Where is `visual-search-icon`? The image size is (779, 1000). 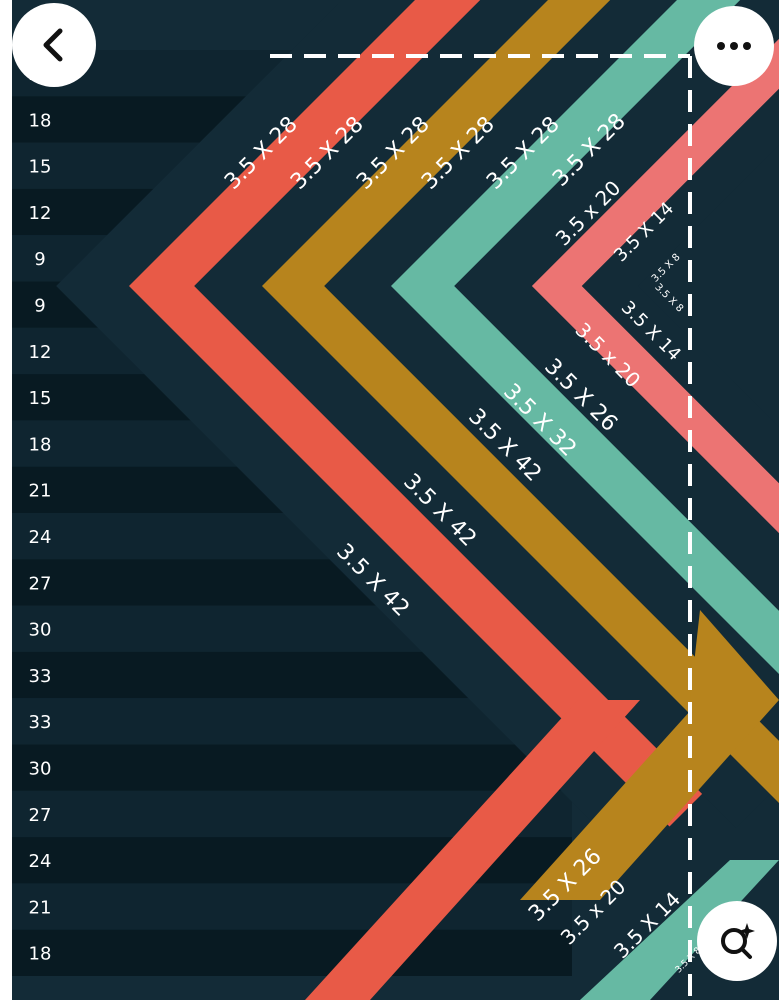
visual-search-icon is located at coordinates (738, 941).